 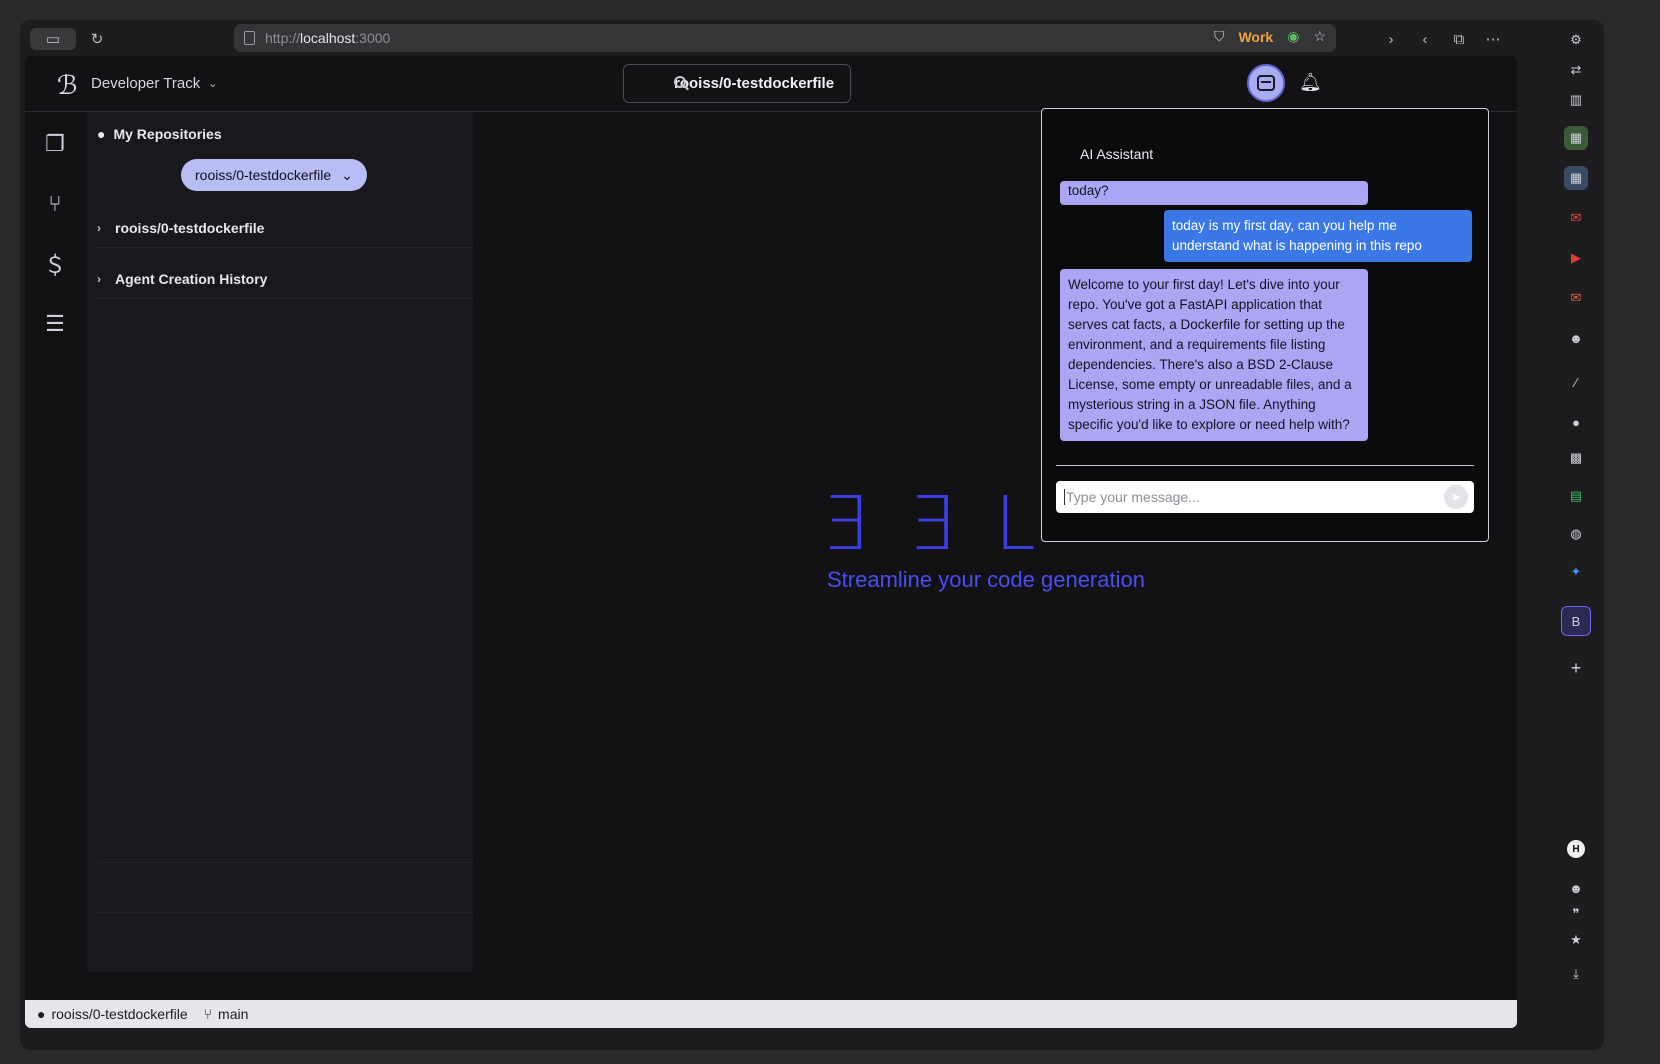 I want to click on belva-hero-logo: ƎƎL, so click(x=948, y=524).